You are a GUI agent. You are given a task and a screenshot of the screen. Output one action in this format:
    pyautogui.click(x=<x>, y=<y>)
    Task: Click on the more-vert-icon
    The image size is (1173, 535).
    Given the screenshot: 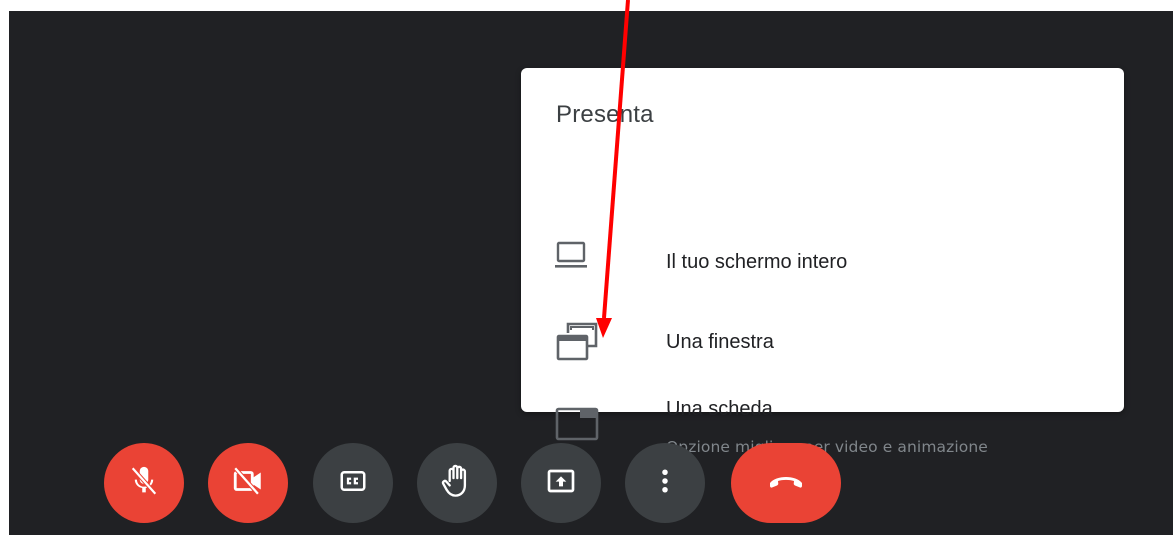 What is the action you would take?
    pyautogui.click(x=665, y=483)
    